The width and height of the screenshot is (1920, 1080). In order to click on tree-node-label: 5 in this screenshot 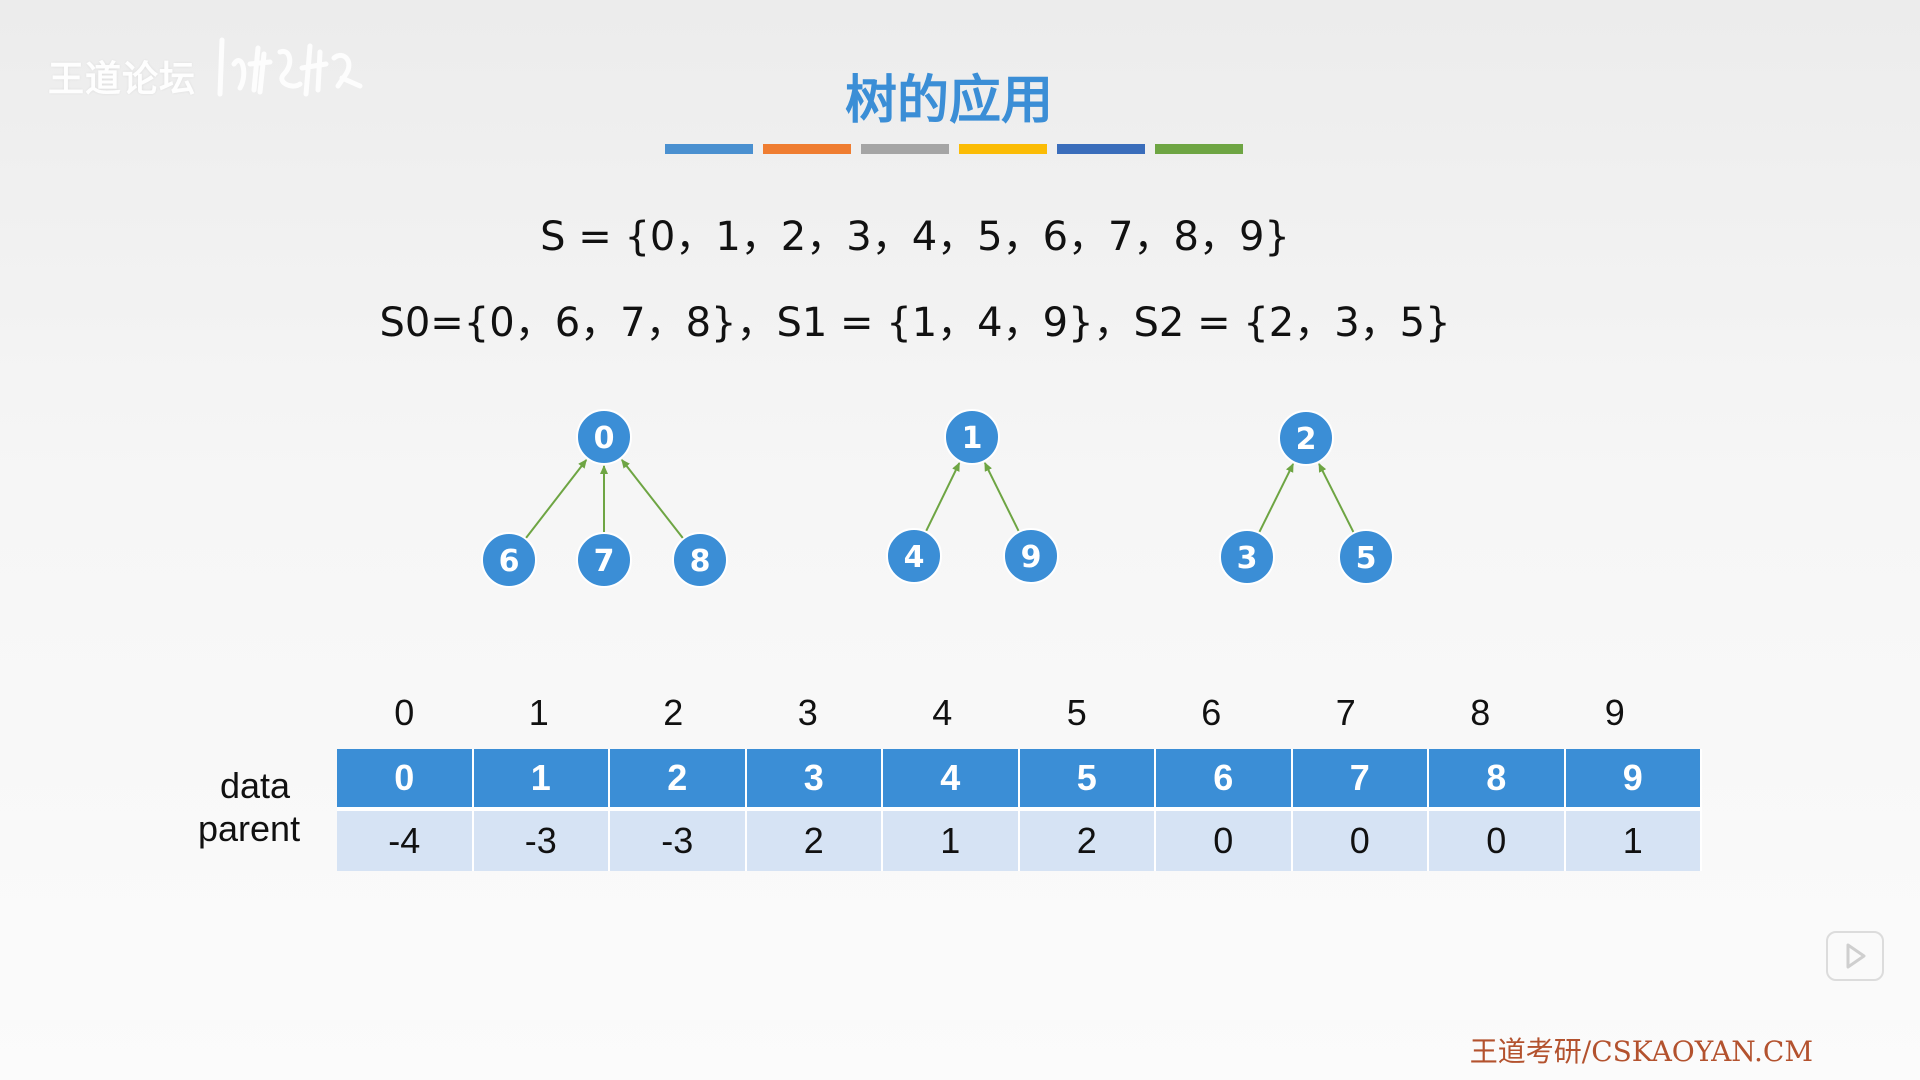, I will do `click(1366, 558)`.